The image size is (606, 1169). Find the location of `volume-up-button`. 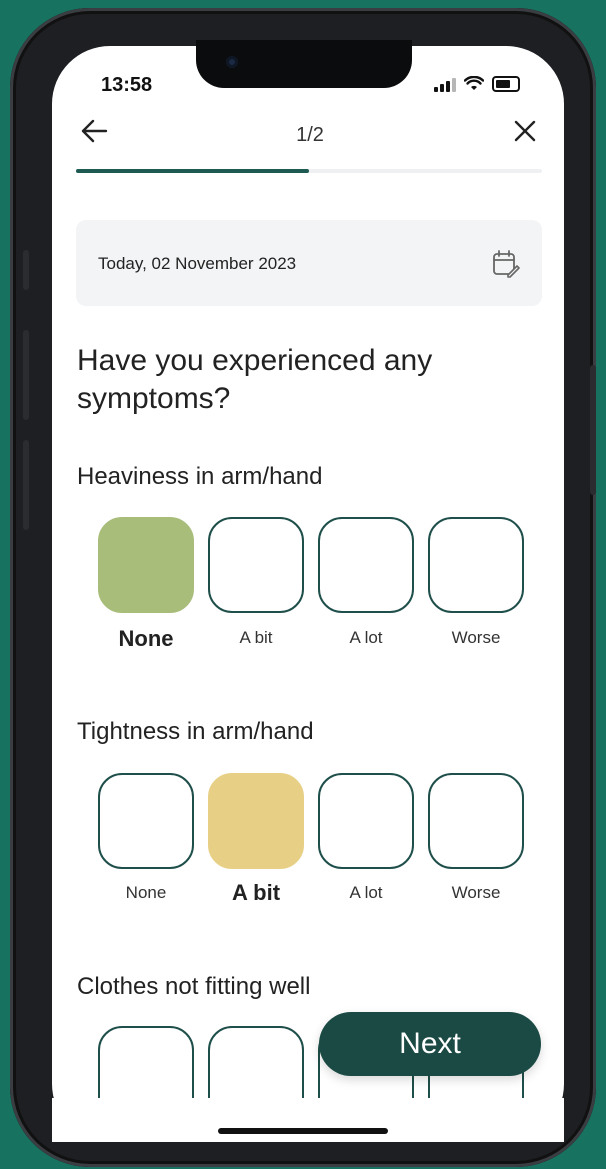

volume-up-button is located at coordinates (26, 375).